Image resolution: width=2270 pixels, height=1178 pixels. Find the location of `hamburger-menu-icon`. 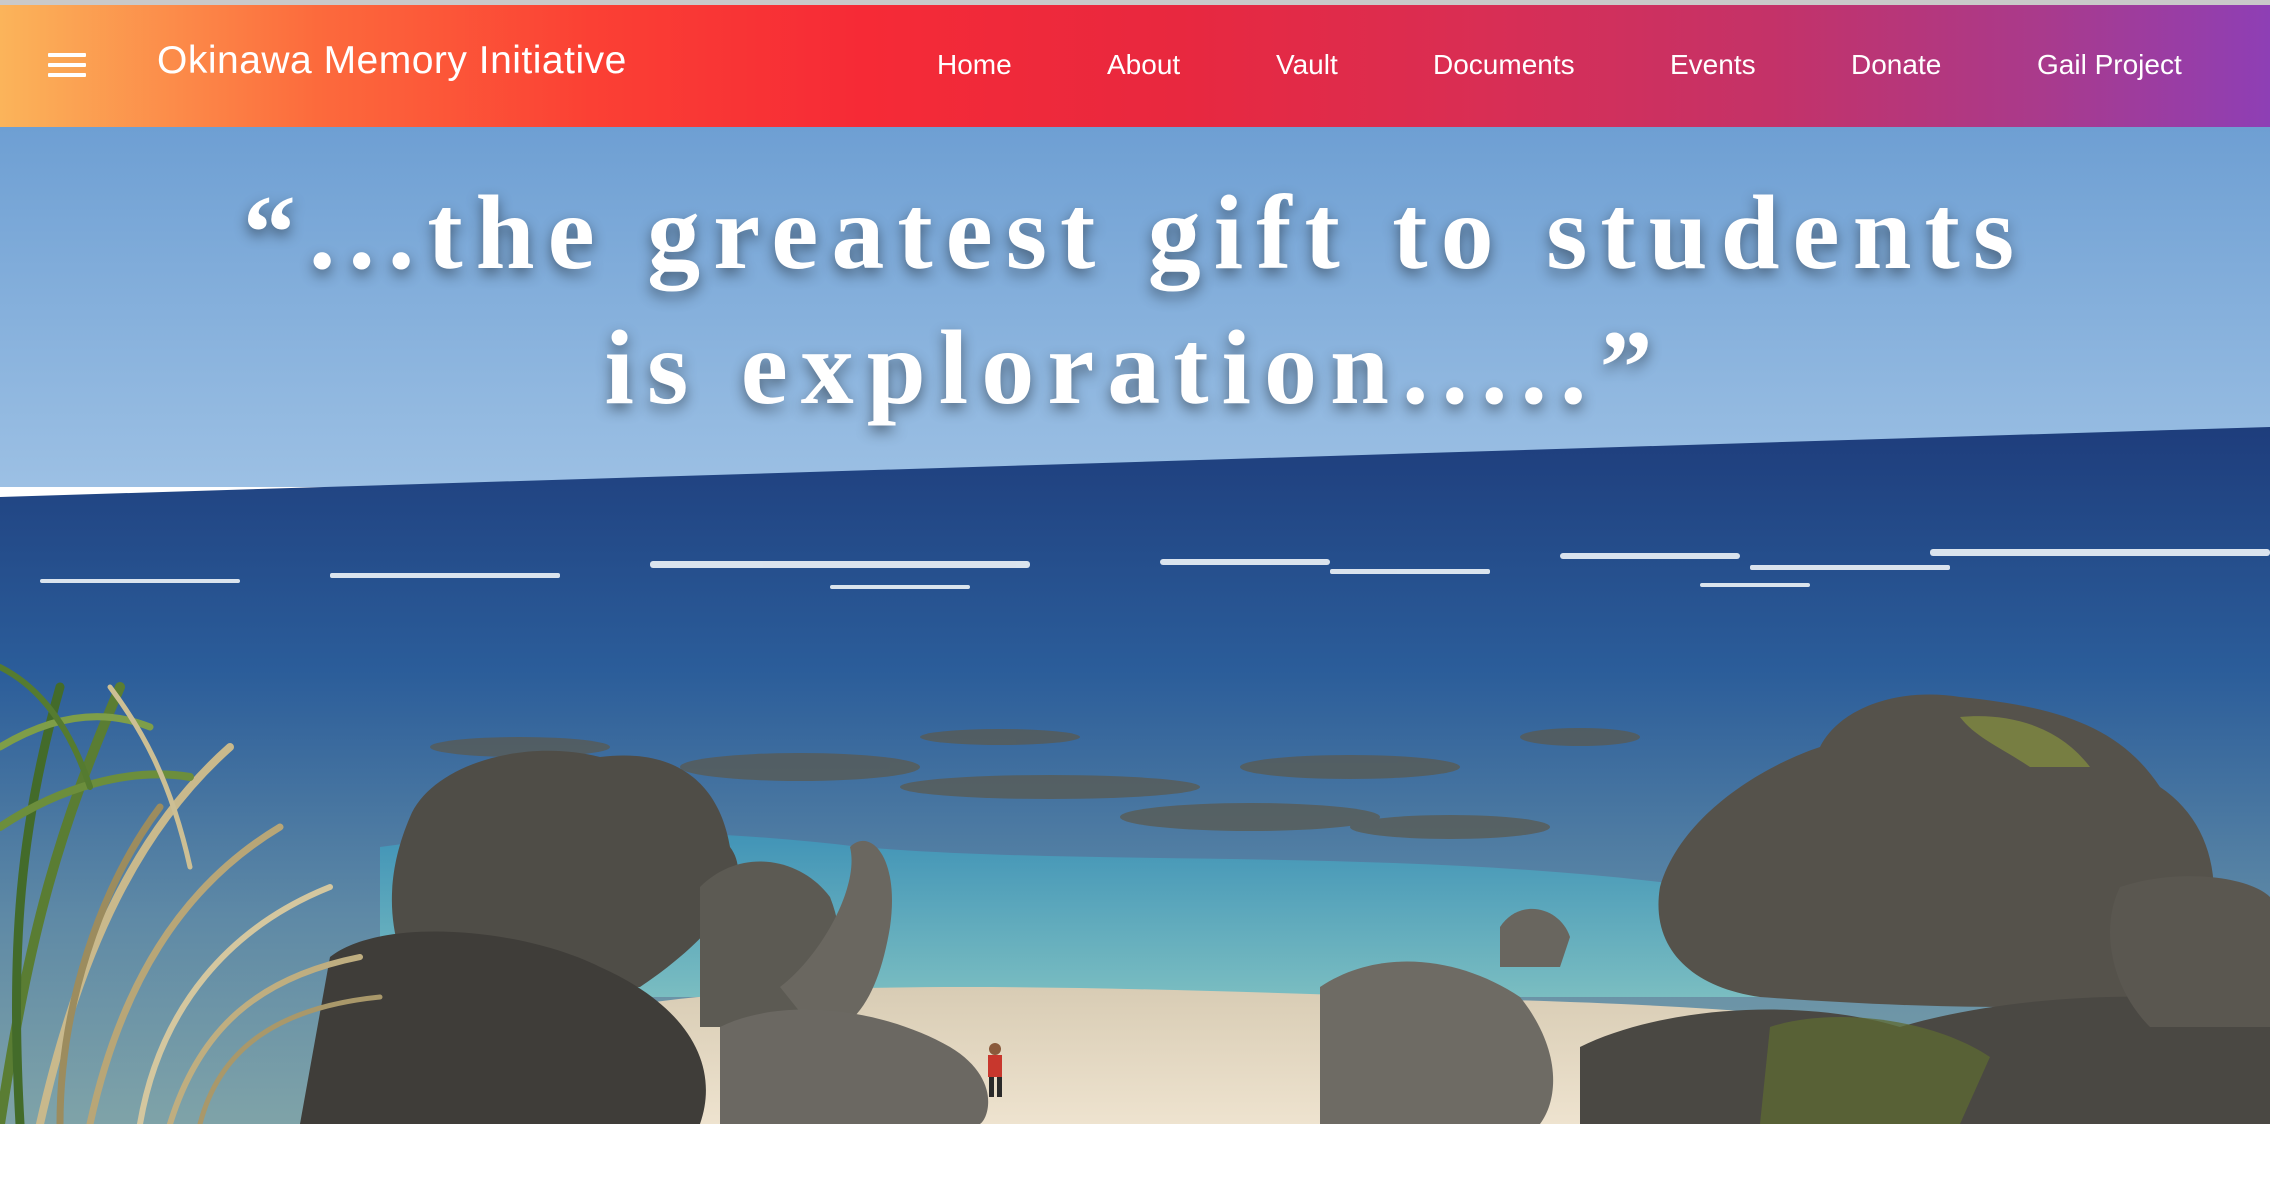

hamburger-menu-icon is located at coordinates (68, 65).